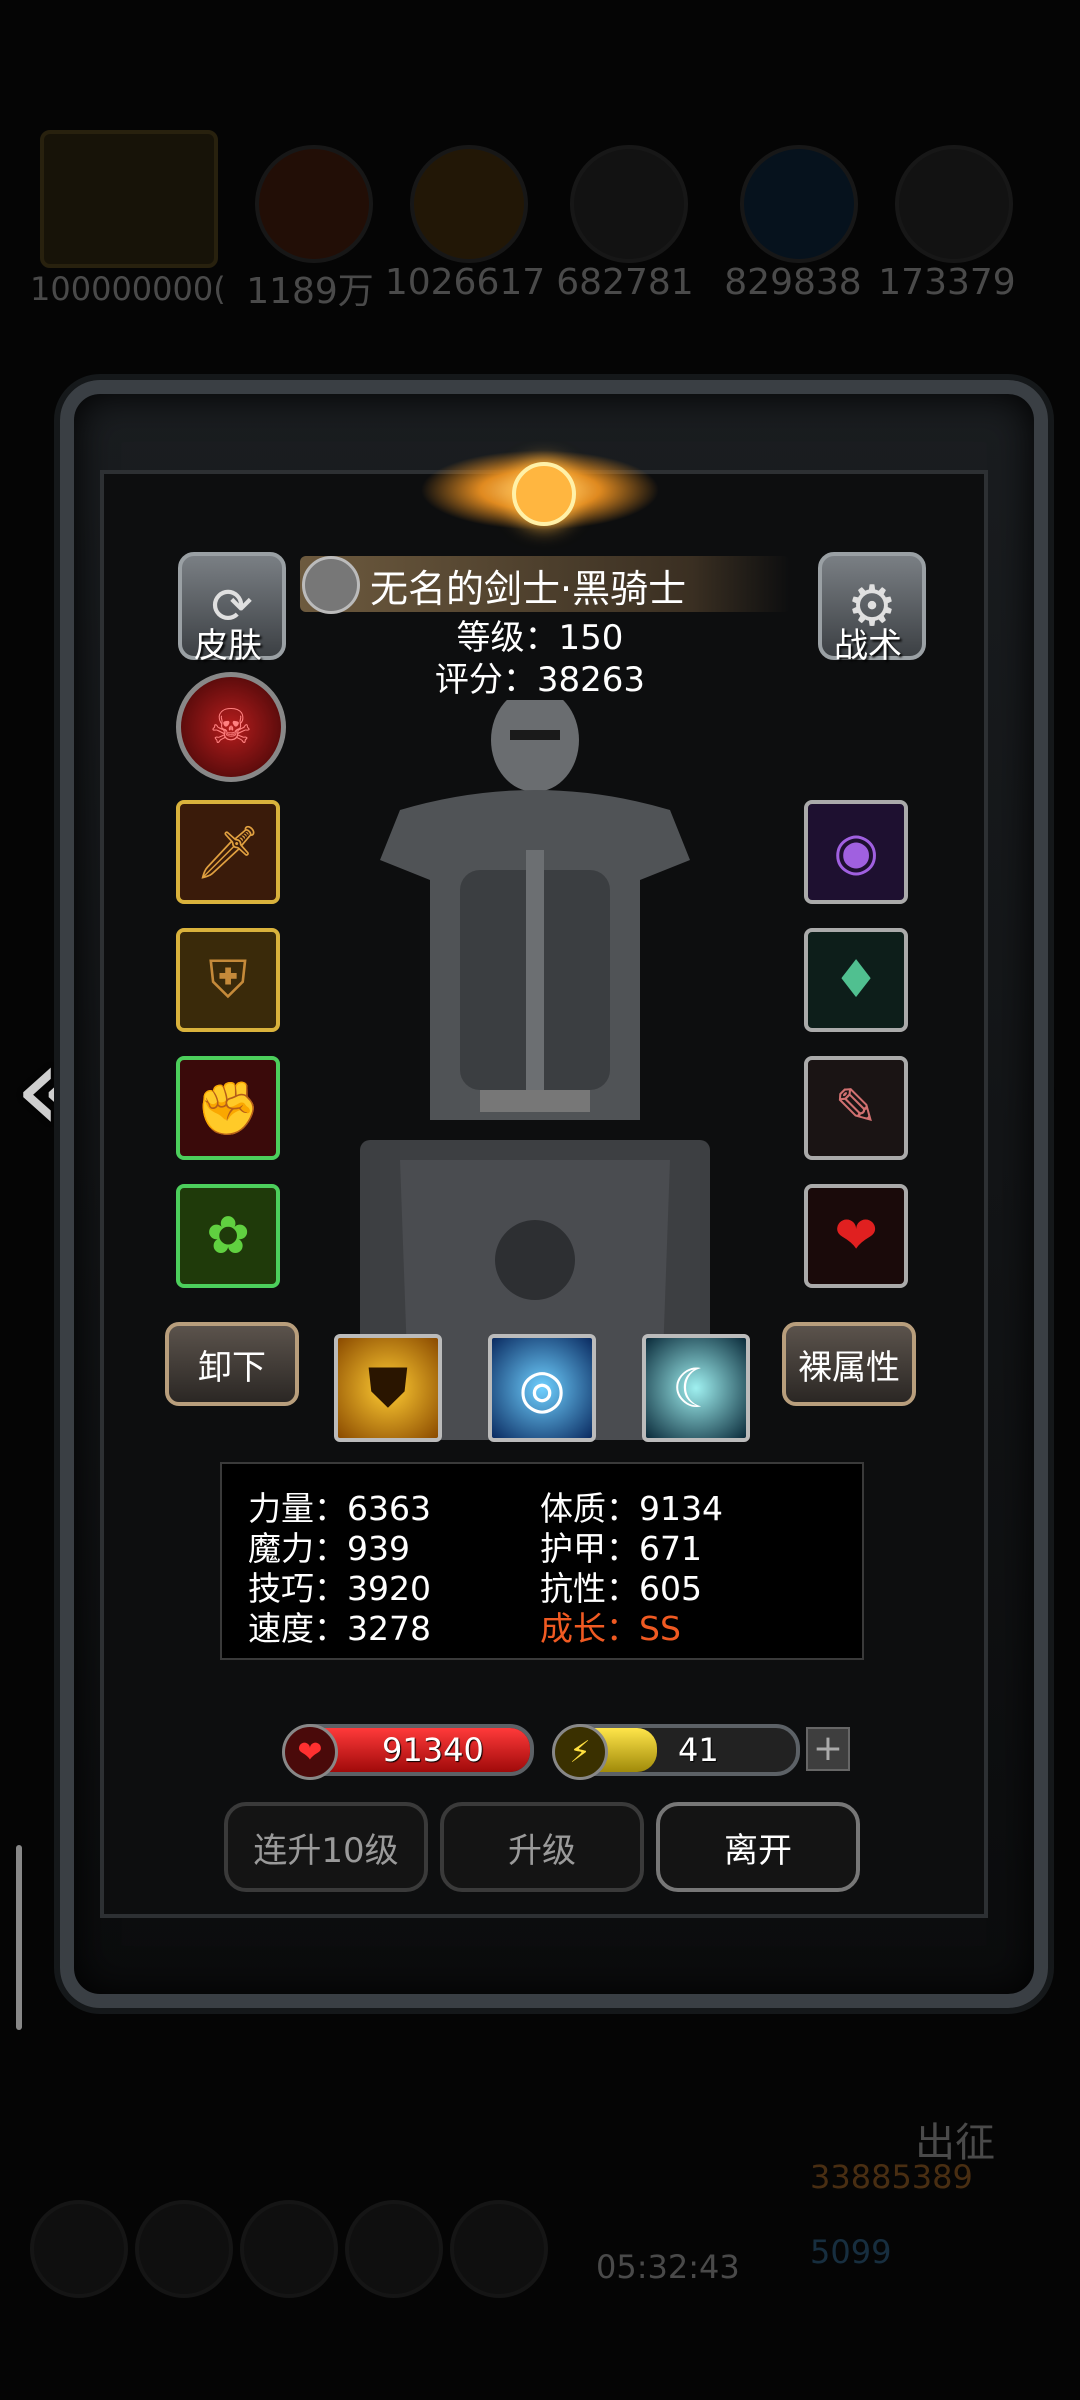 Image resolution: width=1080 pixels, height=2400 pixels. I want to click on hero-score: 评分：38263, so click(540, 680).